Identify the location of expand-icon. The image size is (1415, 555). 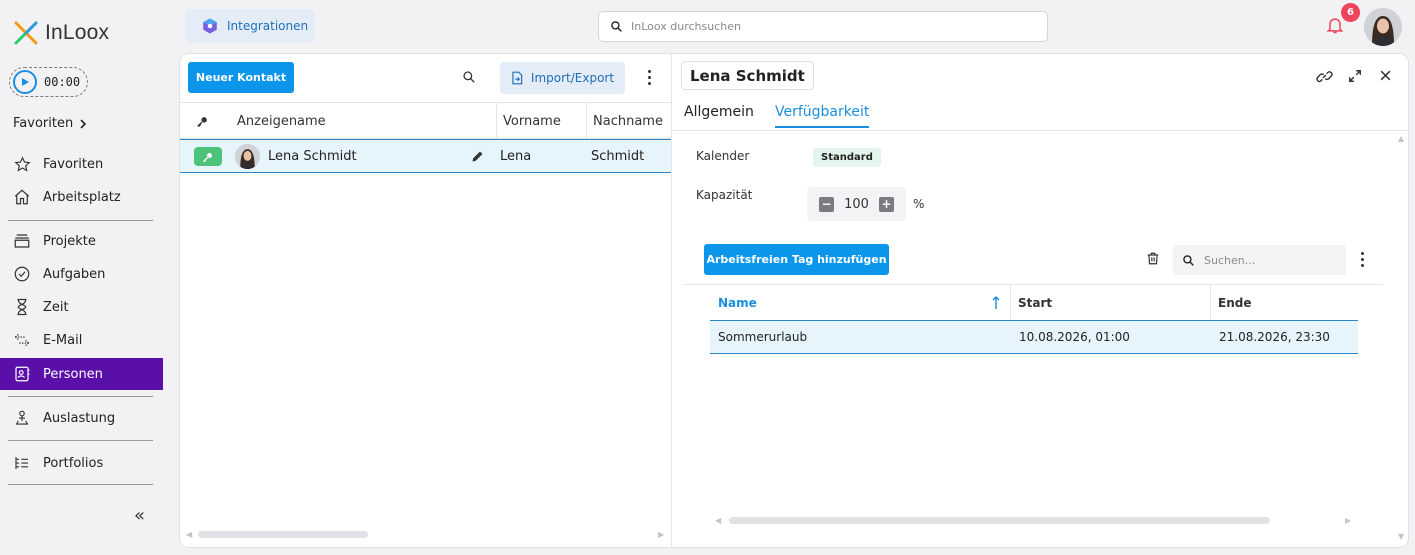
(1355, 76).